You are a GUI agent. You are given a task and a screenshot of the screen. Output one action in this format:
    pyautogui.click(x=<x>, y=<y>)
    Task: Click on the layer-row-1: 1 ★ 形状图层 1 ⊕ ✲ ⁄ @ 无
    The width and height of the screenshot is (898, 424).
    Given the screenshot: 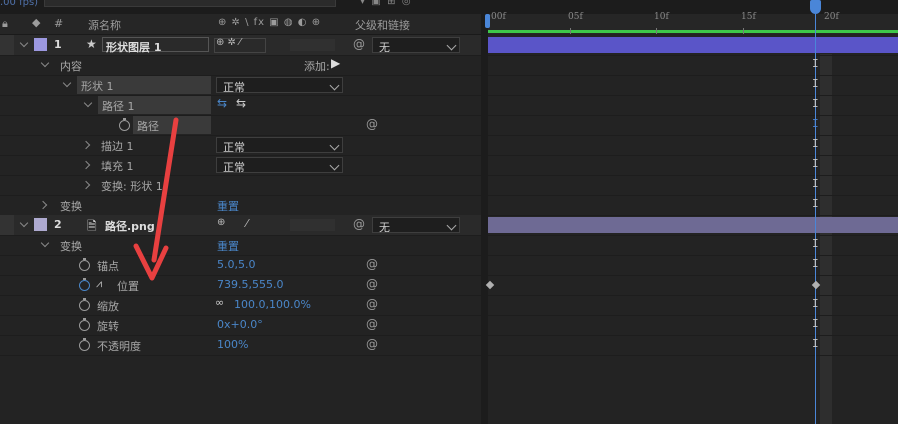 What is the action you would take?
    pyautogui.click(x=240, y=45)
    